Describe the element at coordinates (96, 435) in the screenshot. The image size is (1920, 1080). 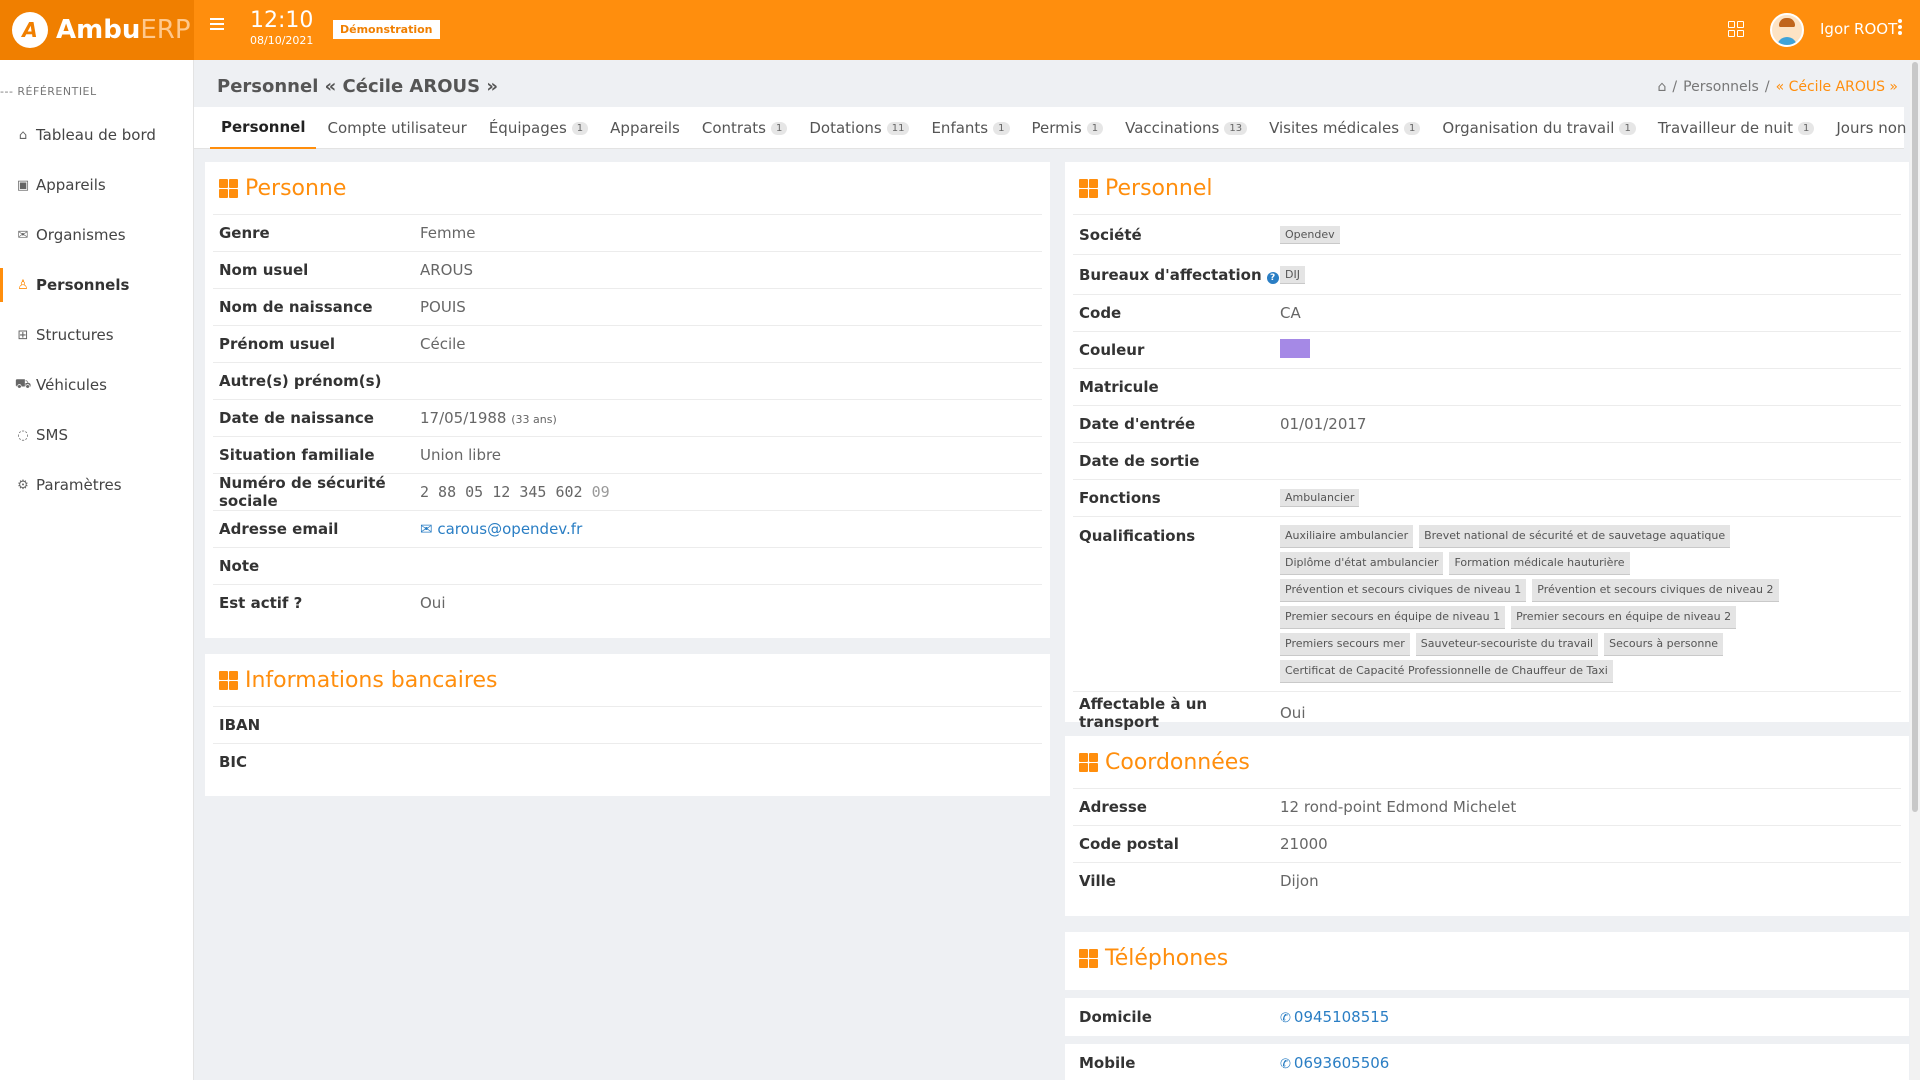
I see `sidebar-item-sms: ◌ SMS` at that location.